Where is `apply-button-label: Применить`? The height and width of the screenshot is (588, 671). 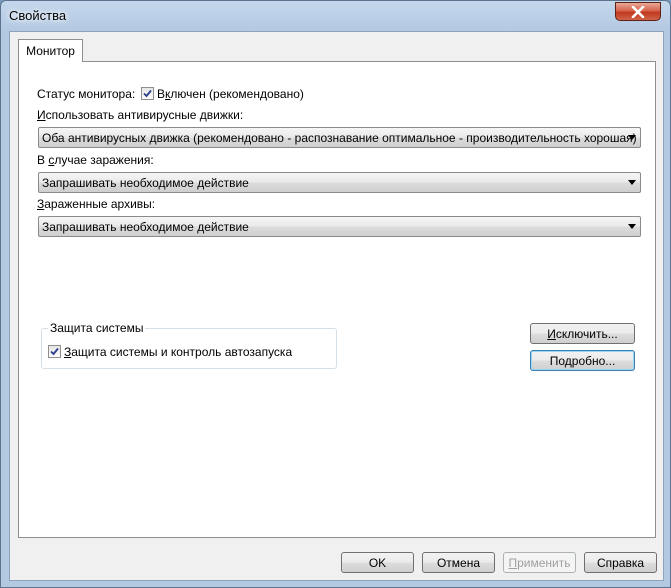
apply-button-label: Применить is located at coordinates (539, 562).